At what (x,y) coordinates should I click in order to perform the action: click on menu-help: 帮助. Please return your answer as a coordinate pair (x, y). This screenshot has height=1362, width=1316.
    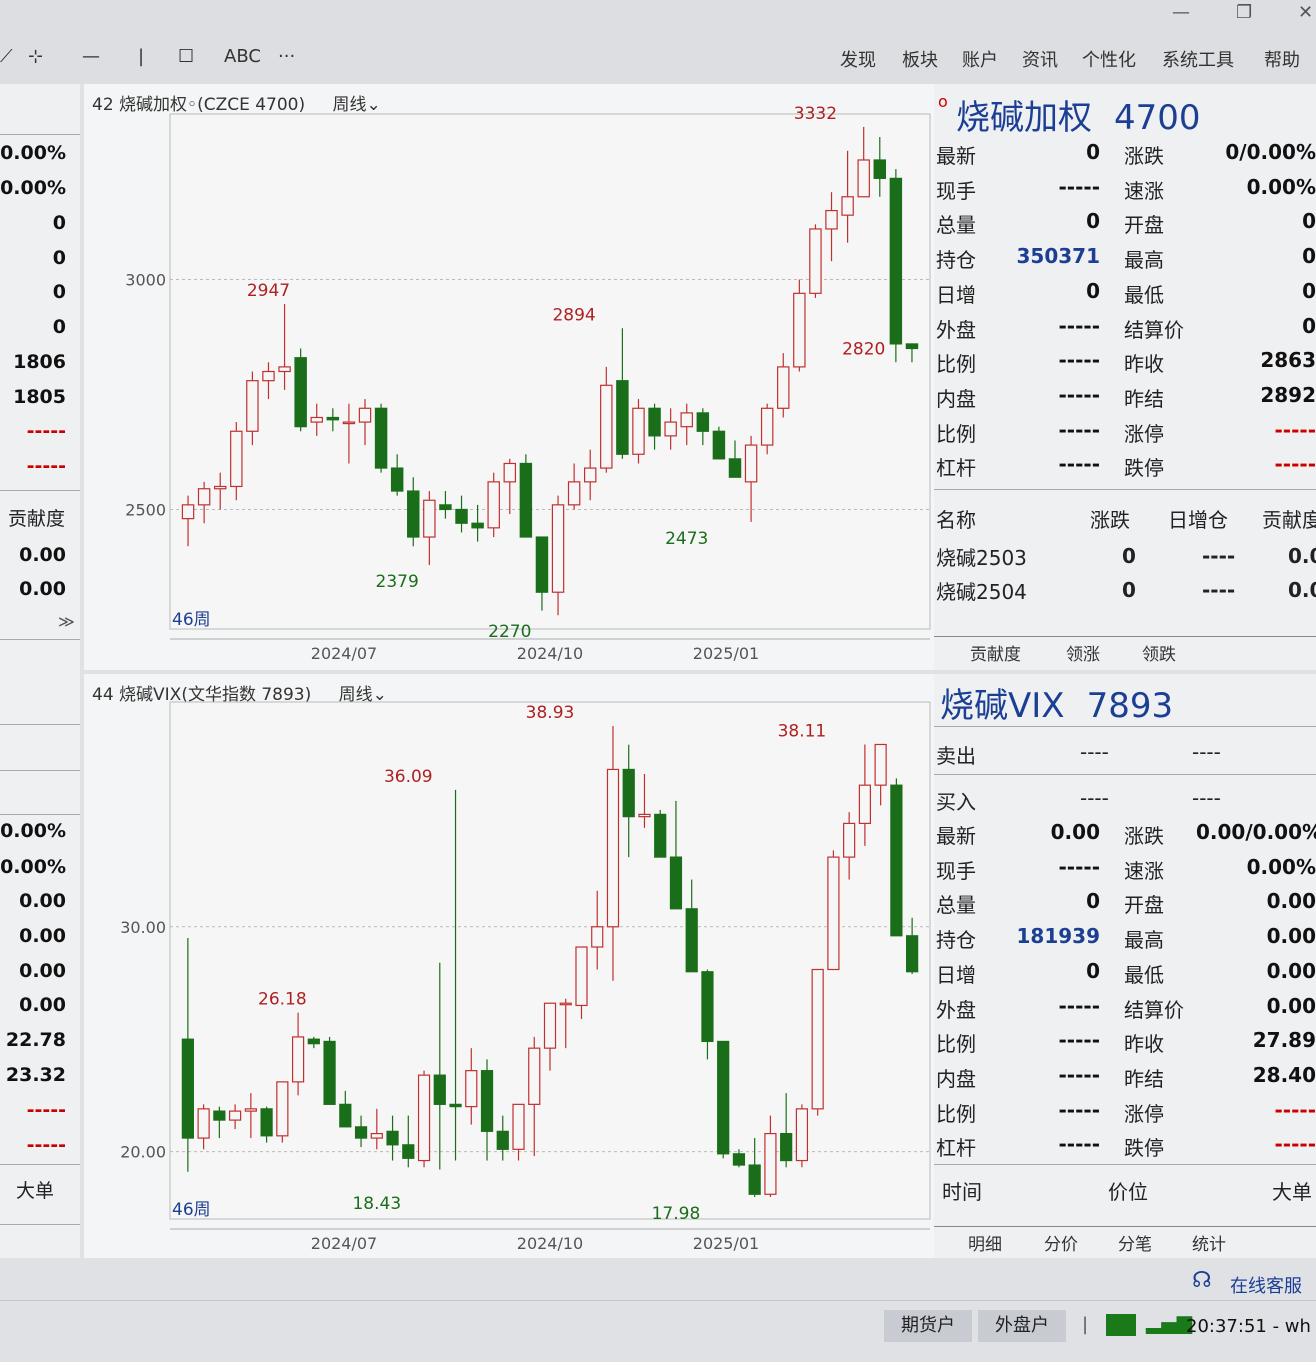
    Looking at the image, I should click on (1282, 59).